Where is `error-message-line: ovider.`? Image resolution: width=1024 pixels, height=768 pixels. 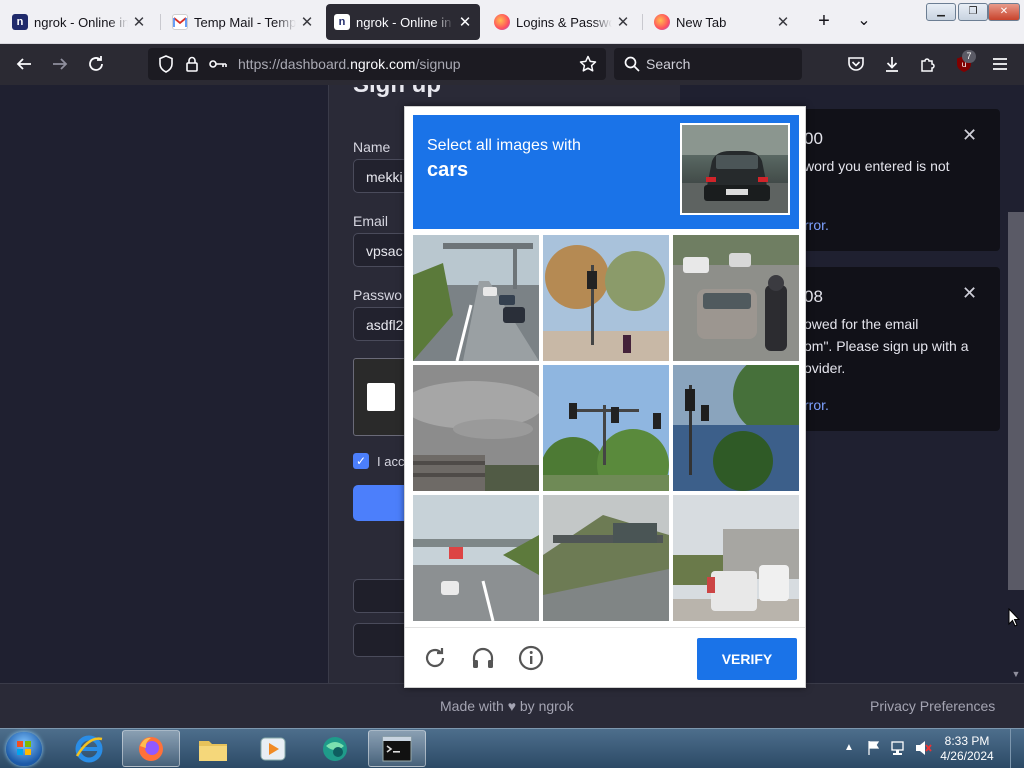
error-message-line: ovider. is located at coordinates (825, 368).